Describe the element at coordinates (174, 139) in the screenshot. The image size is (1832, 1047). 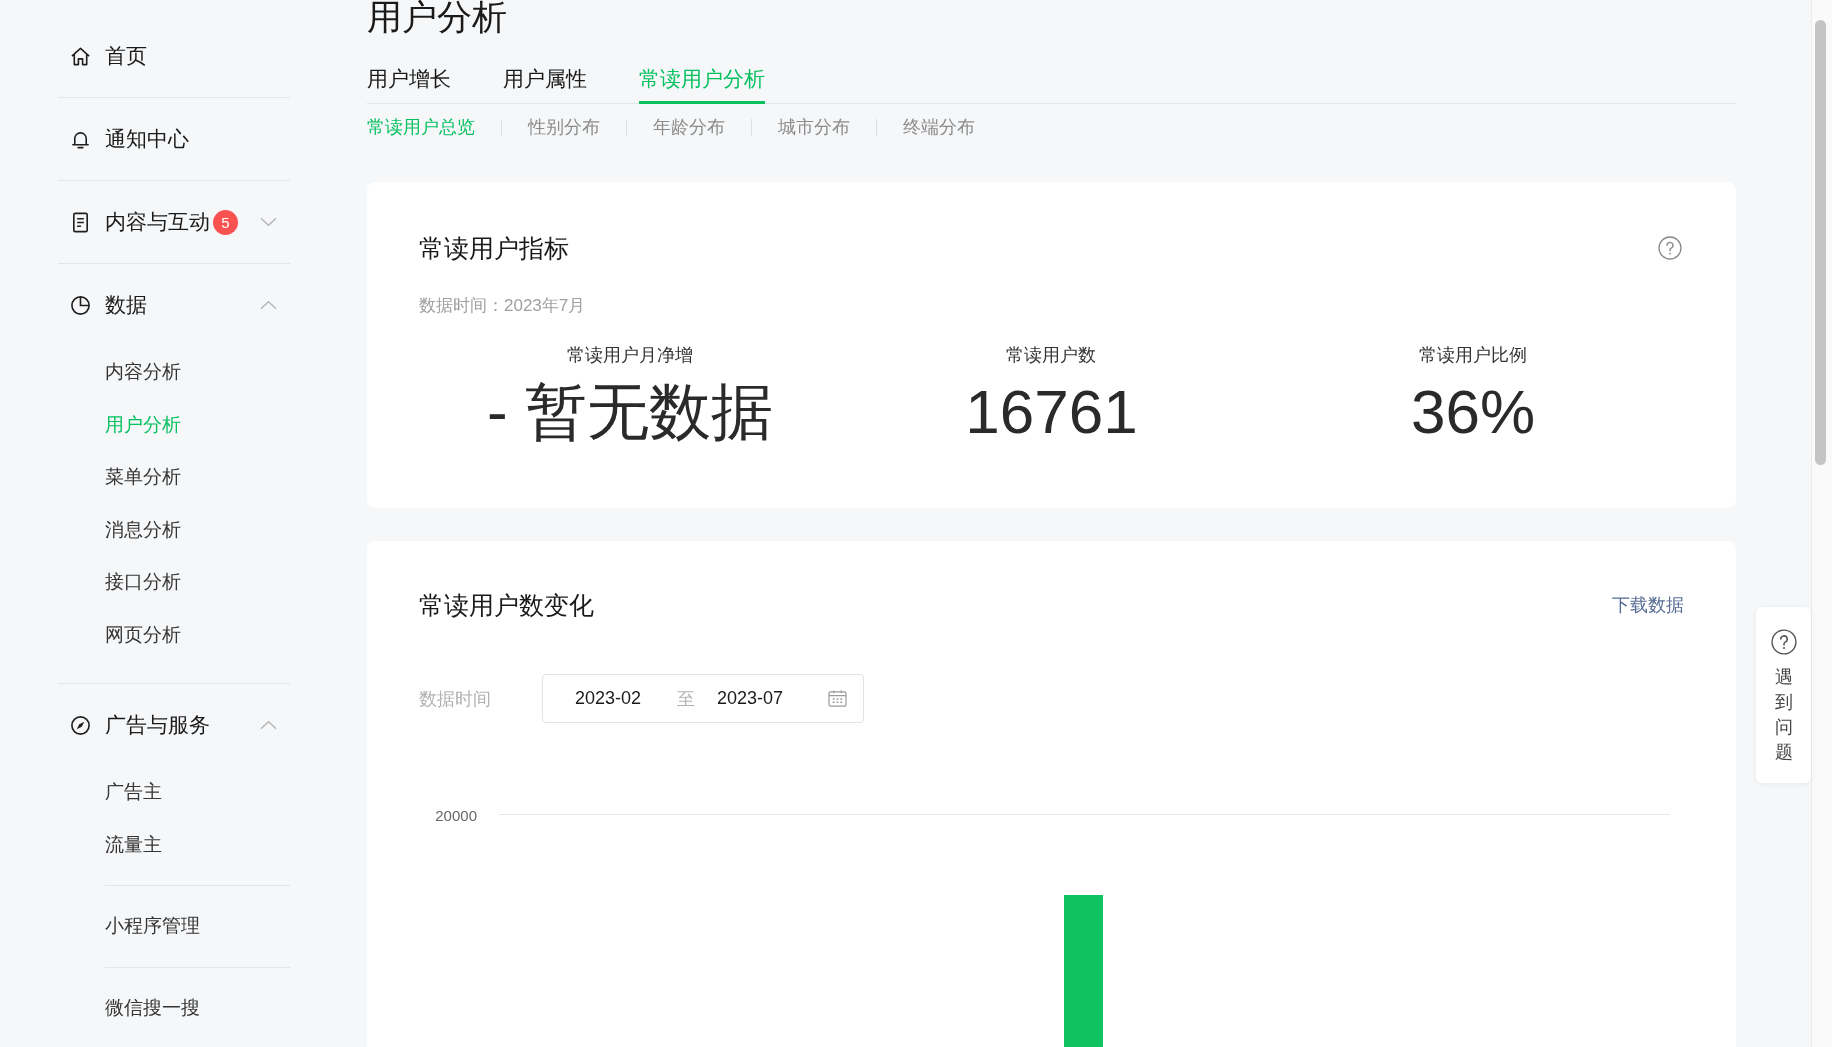
I see `sidebar-item: 通知中心` at that location.